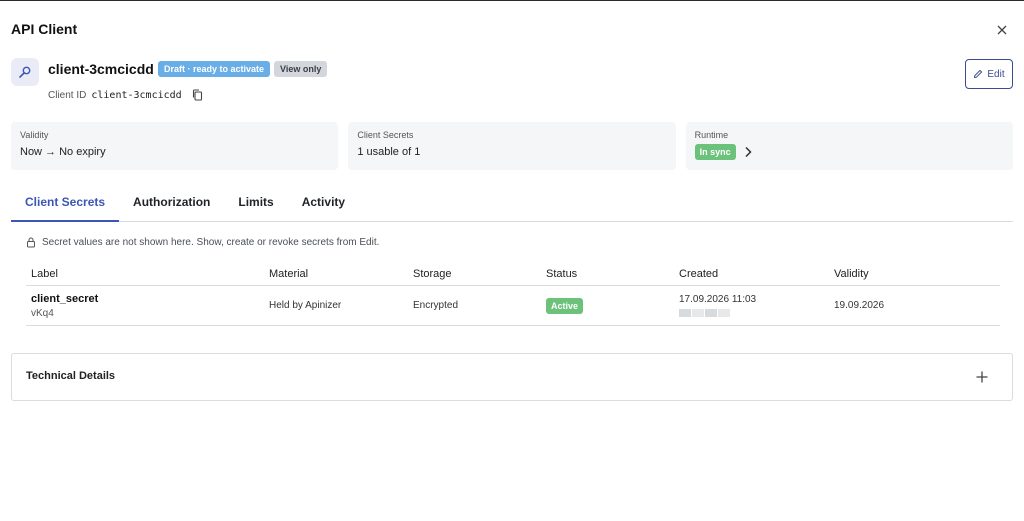  I want to click on validity-card-value: Now → No expiry, so click(63, 152).